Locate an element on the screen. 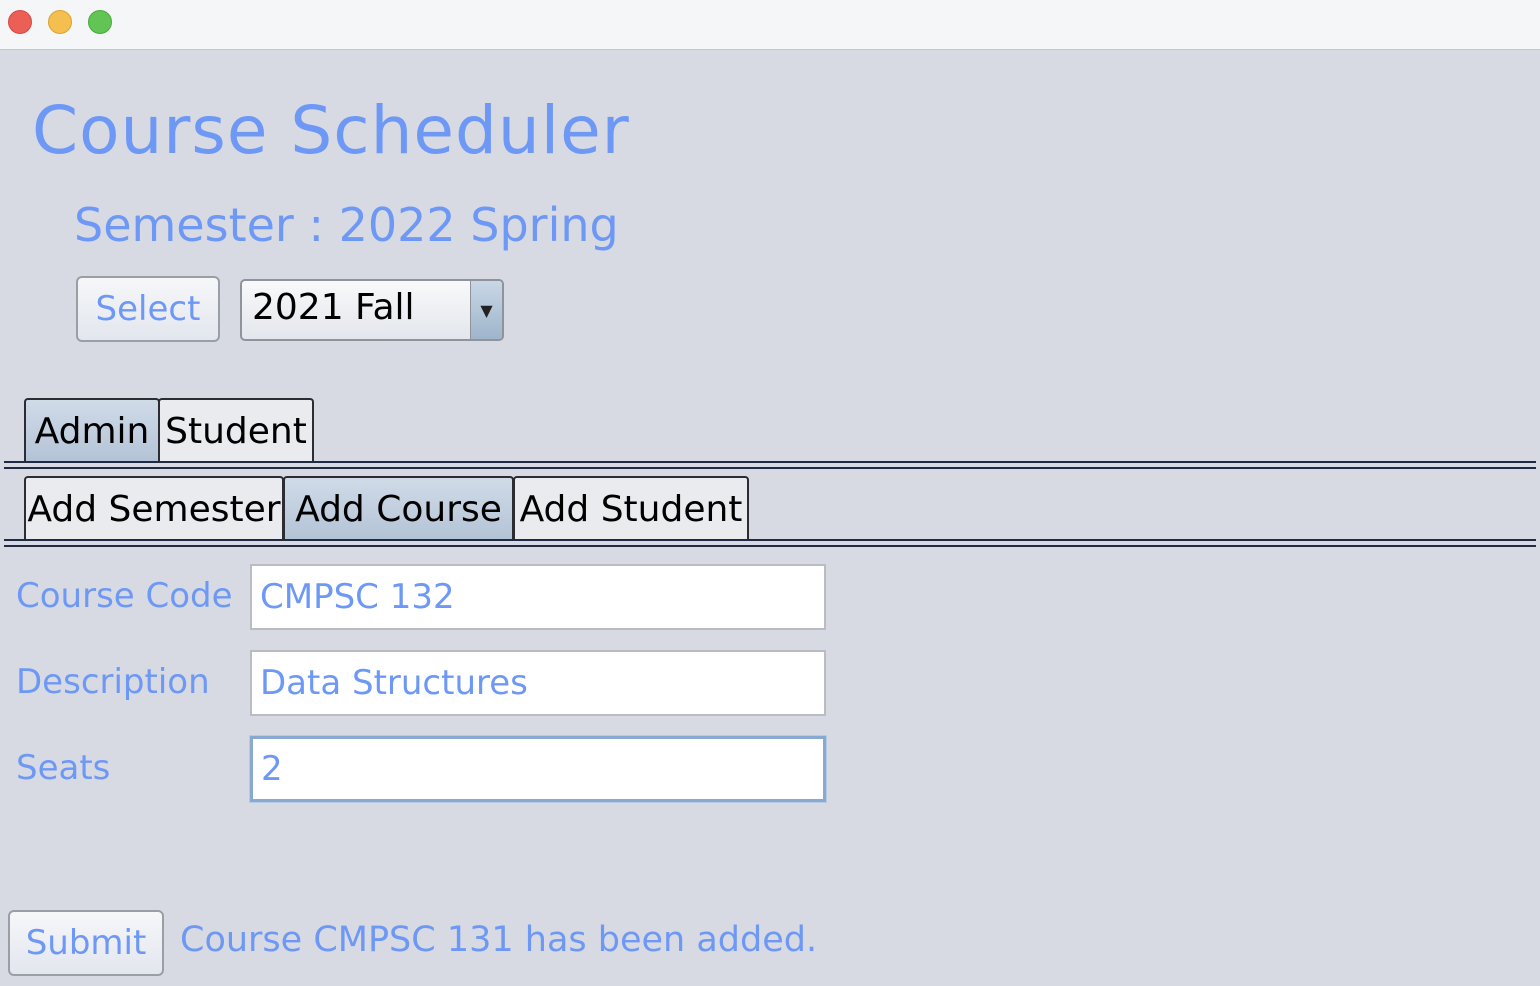 The width and height of the screenshot is (1540, 986). close-window-icon is located at coordinates (20, 22).